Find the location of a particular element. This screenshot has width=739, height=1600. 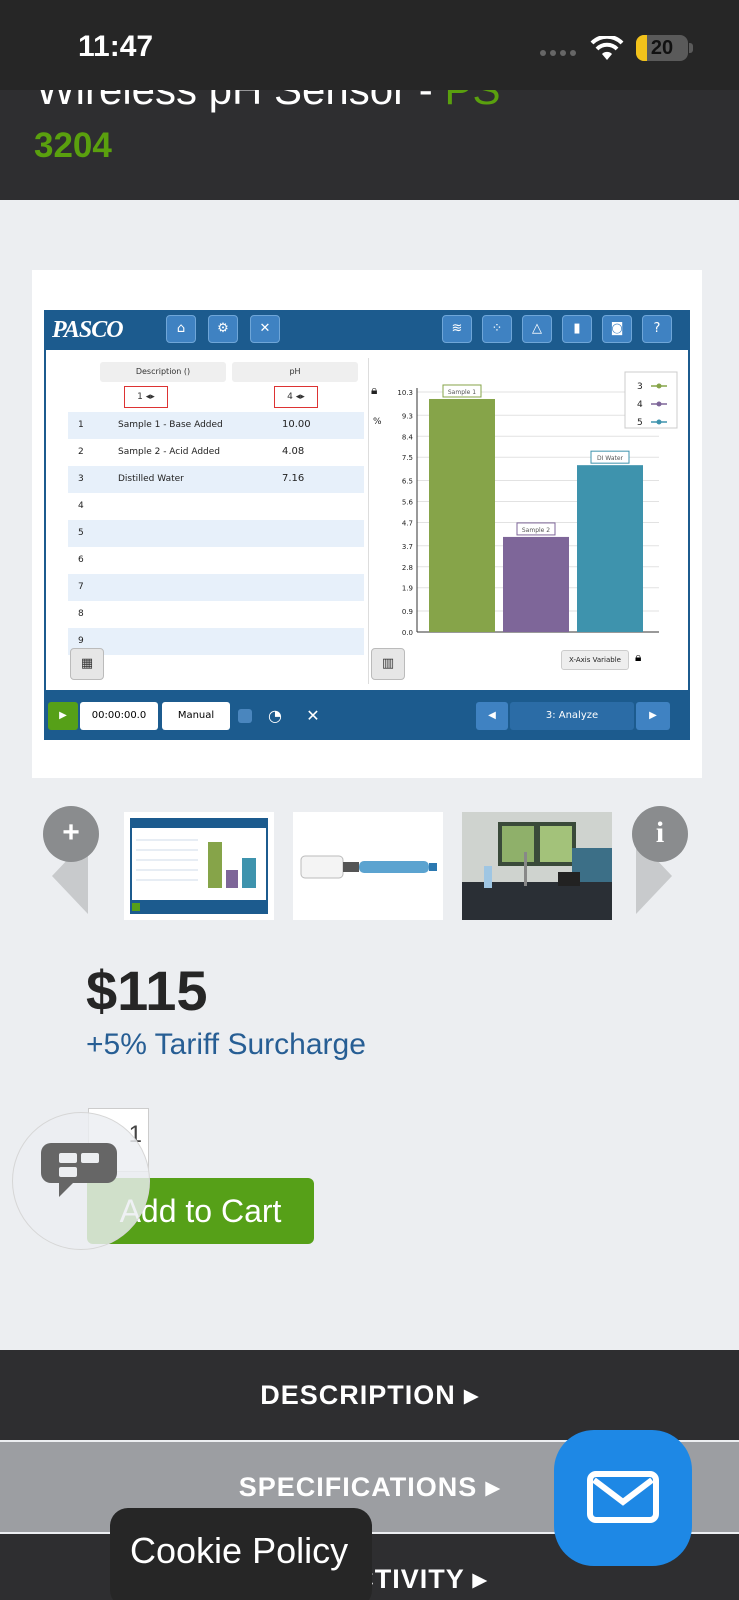

y-tick-label: 7.5 is located at coordinates (407, 458).